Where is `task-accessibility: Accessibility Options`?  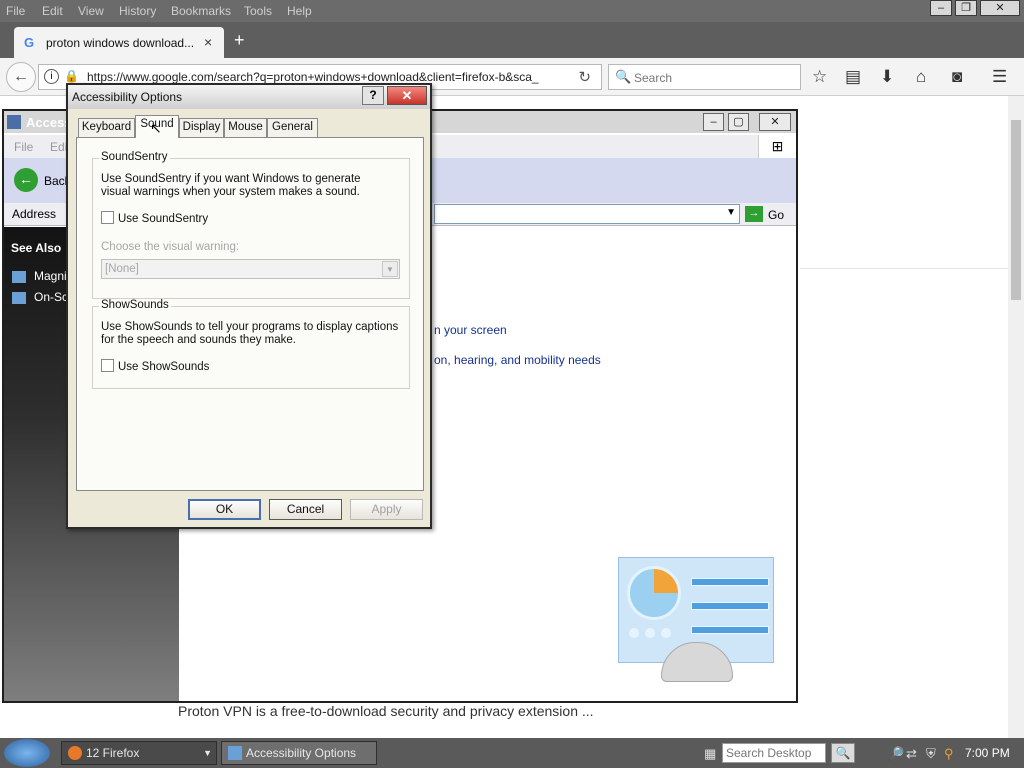
task-accessibility: Accessibility Options is located at coordinates (299, 753).